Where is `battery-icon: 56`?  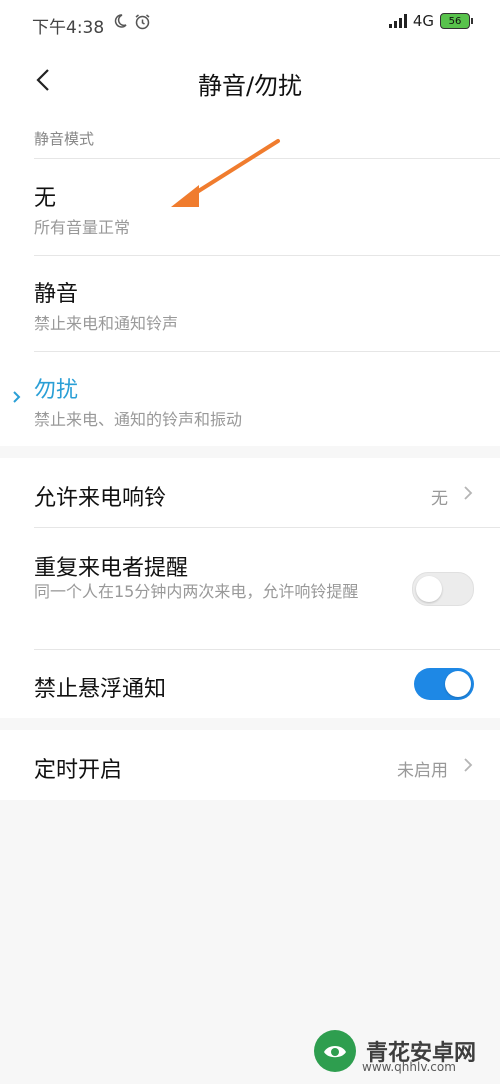 battery-icon: 56 is located at coordinates (456, 21).